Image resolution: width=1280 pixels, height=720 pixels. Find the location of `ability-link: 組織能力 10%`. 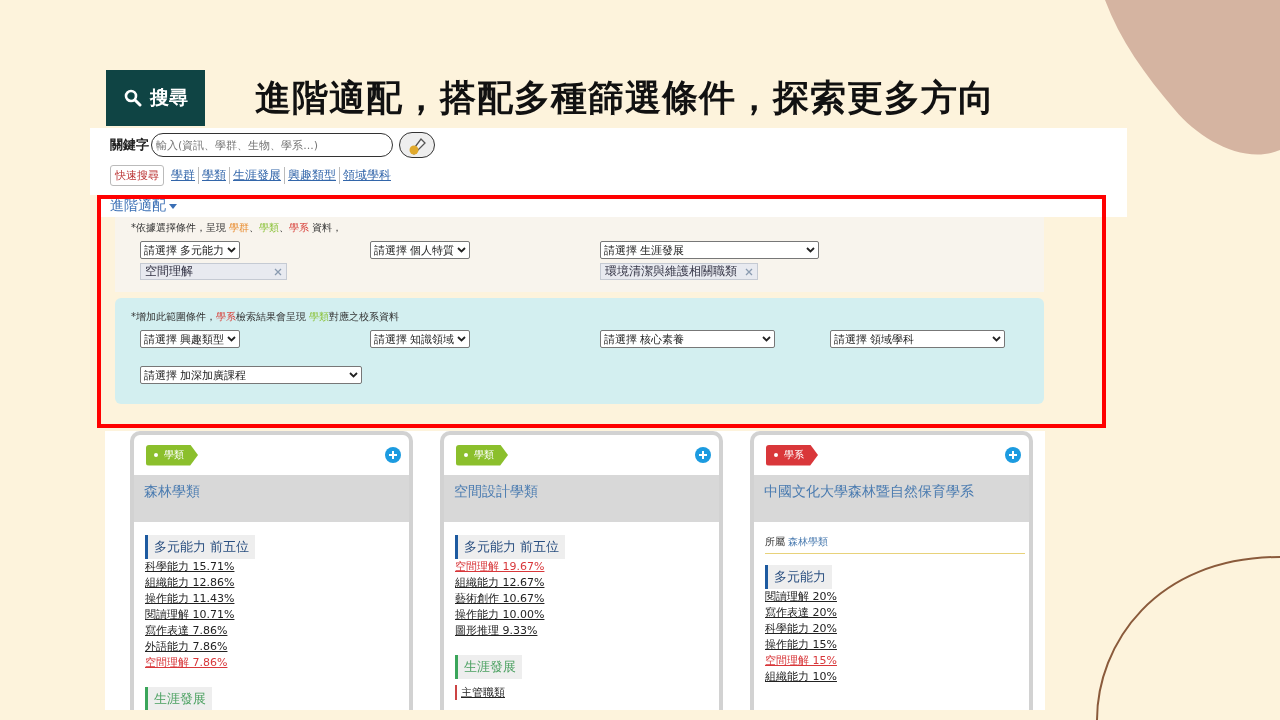

ability-link: 組織能力 10% is located at coordinates (801, 677).